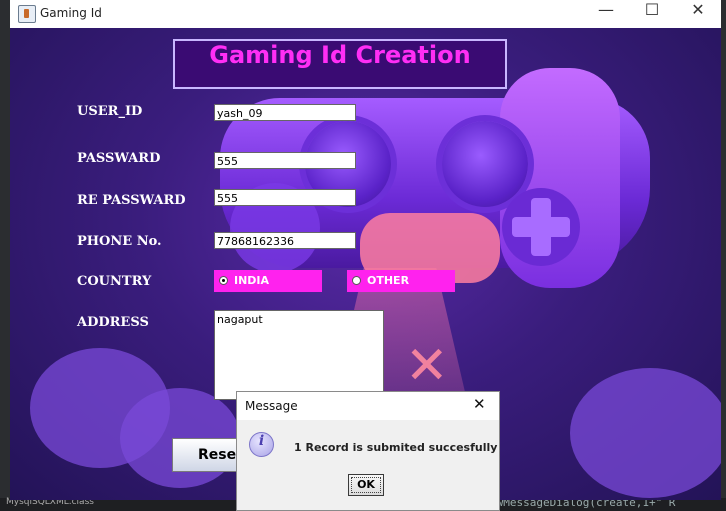 The width and height of the screenshot is (726, 511). What do you see at coordinates (606, 14) in the screenshot?
I see `minimize-button: —` at bounding box center [606, 14].